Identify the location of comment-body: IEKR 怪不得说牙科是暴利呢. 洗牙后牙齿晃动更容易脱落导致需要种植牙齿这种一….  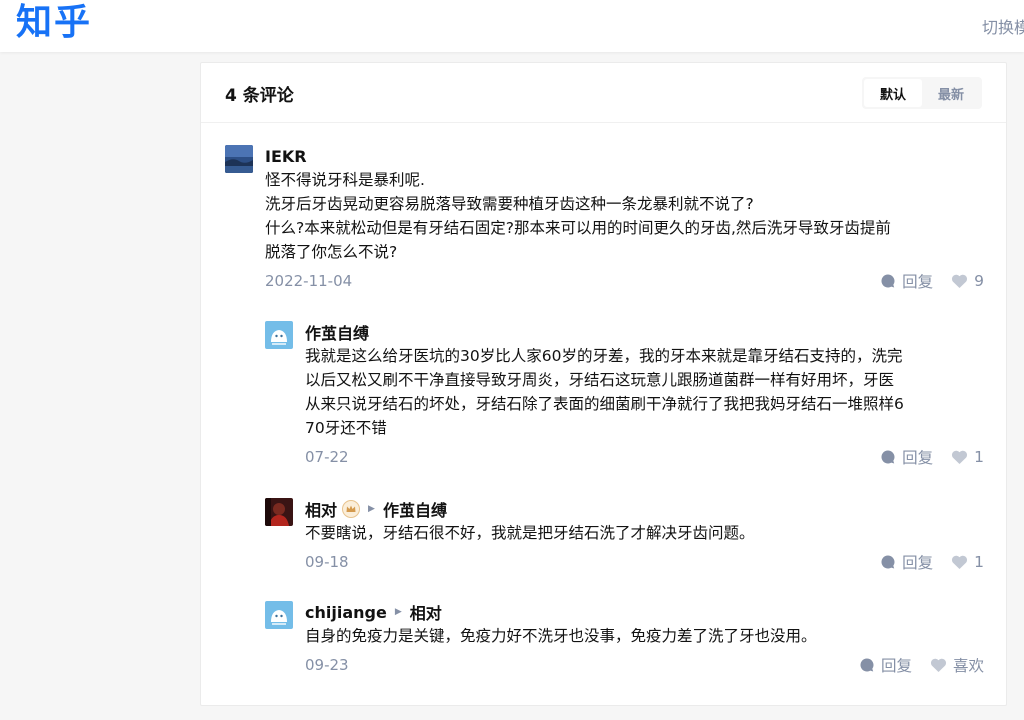
(624, 219).